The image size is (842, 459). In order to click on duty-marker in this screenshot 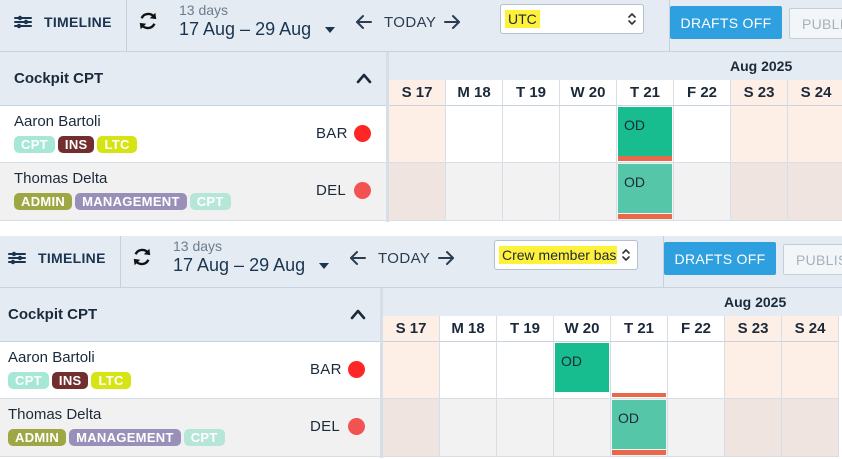, I will do `click(639, 452)`.